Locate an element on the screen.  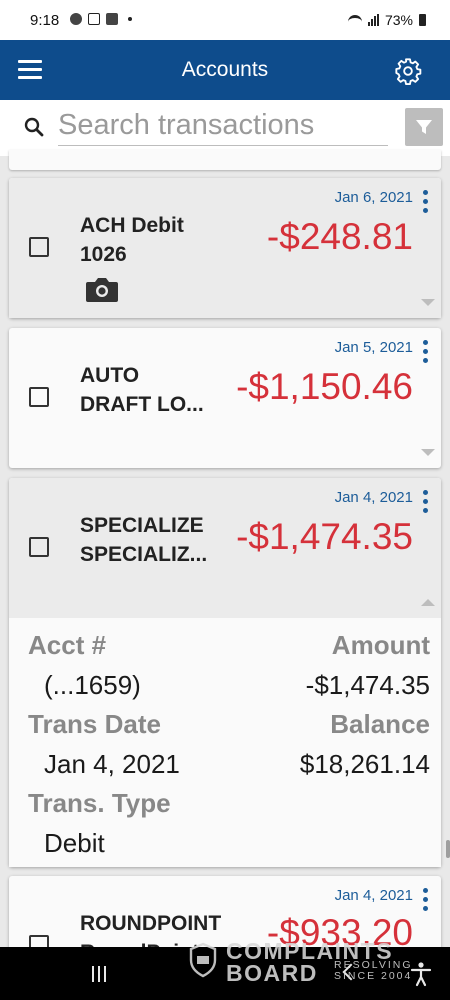
scrollbar is located at coordinates (448, 849).